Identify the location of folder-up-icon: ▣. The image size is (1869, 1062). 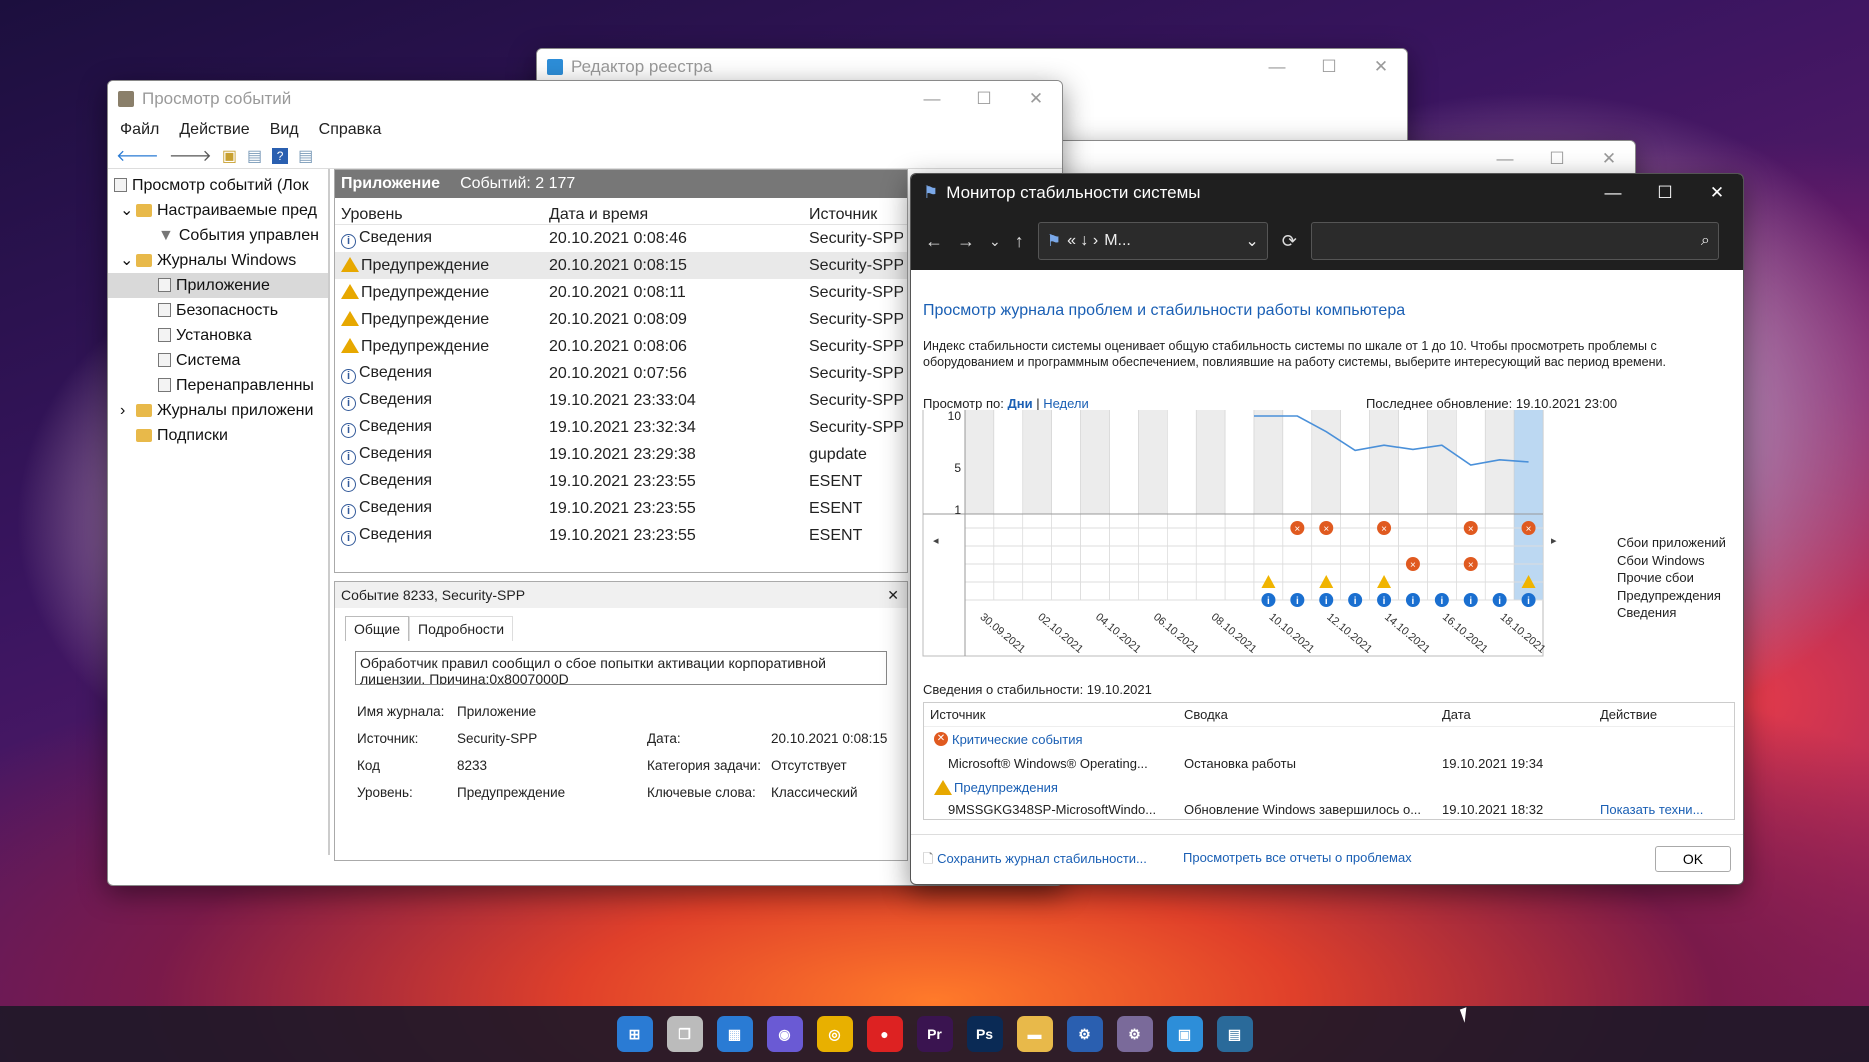
(229, 156).